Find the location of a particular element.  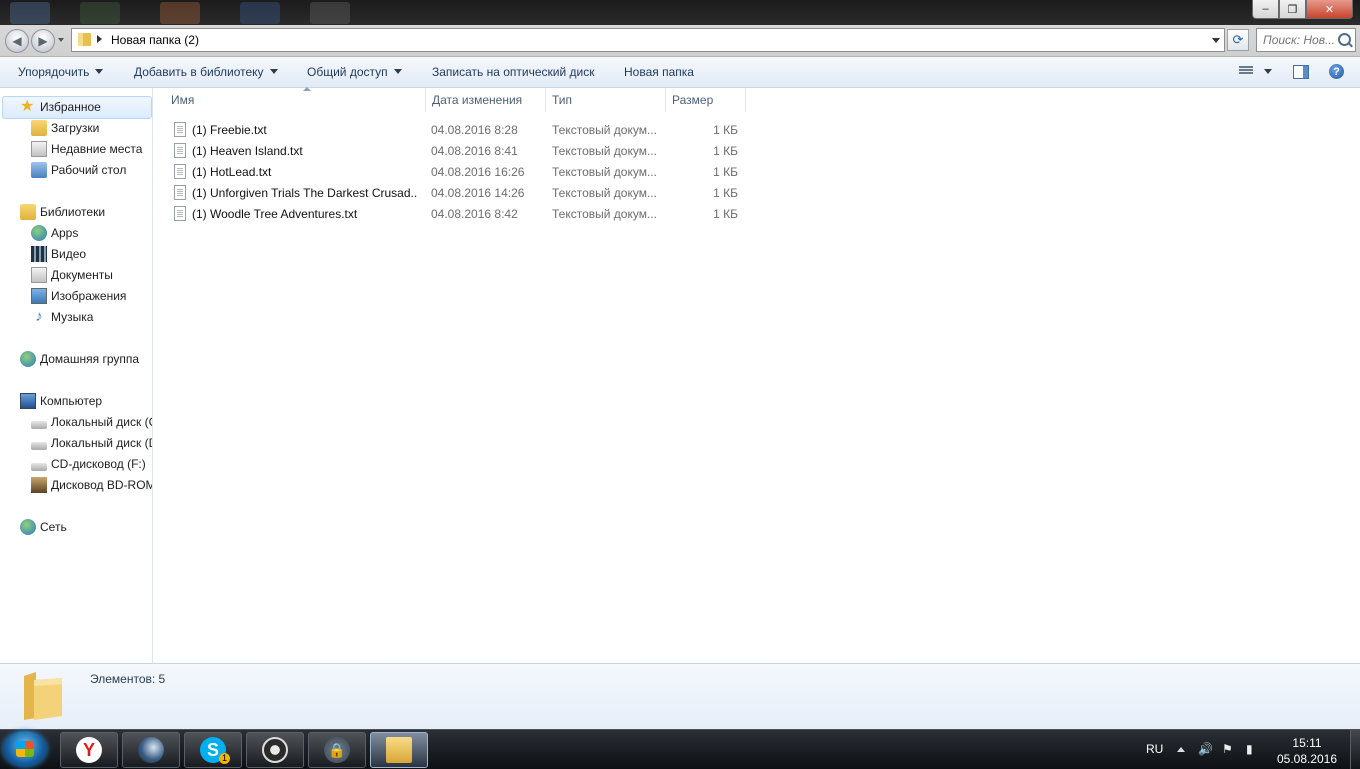

maximize-button: ❐ is located at coordinates (1292, 9).